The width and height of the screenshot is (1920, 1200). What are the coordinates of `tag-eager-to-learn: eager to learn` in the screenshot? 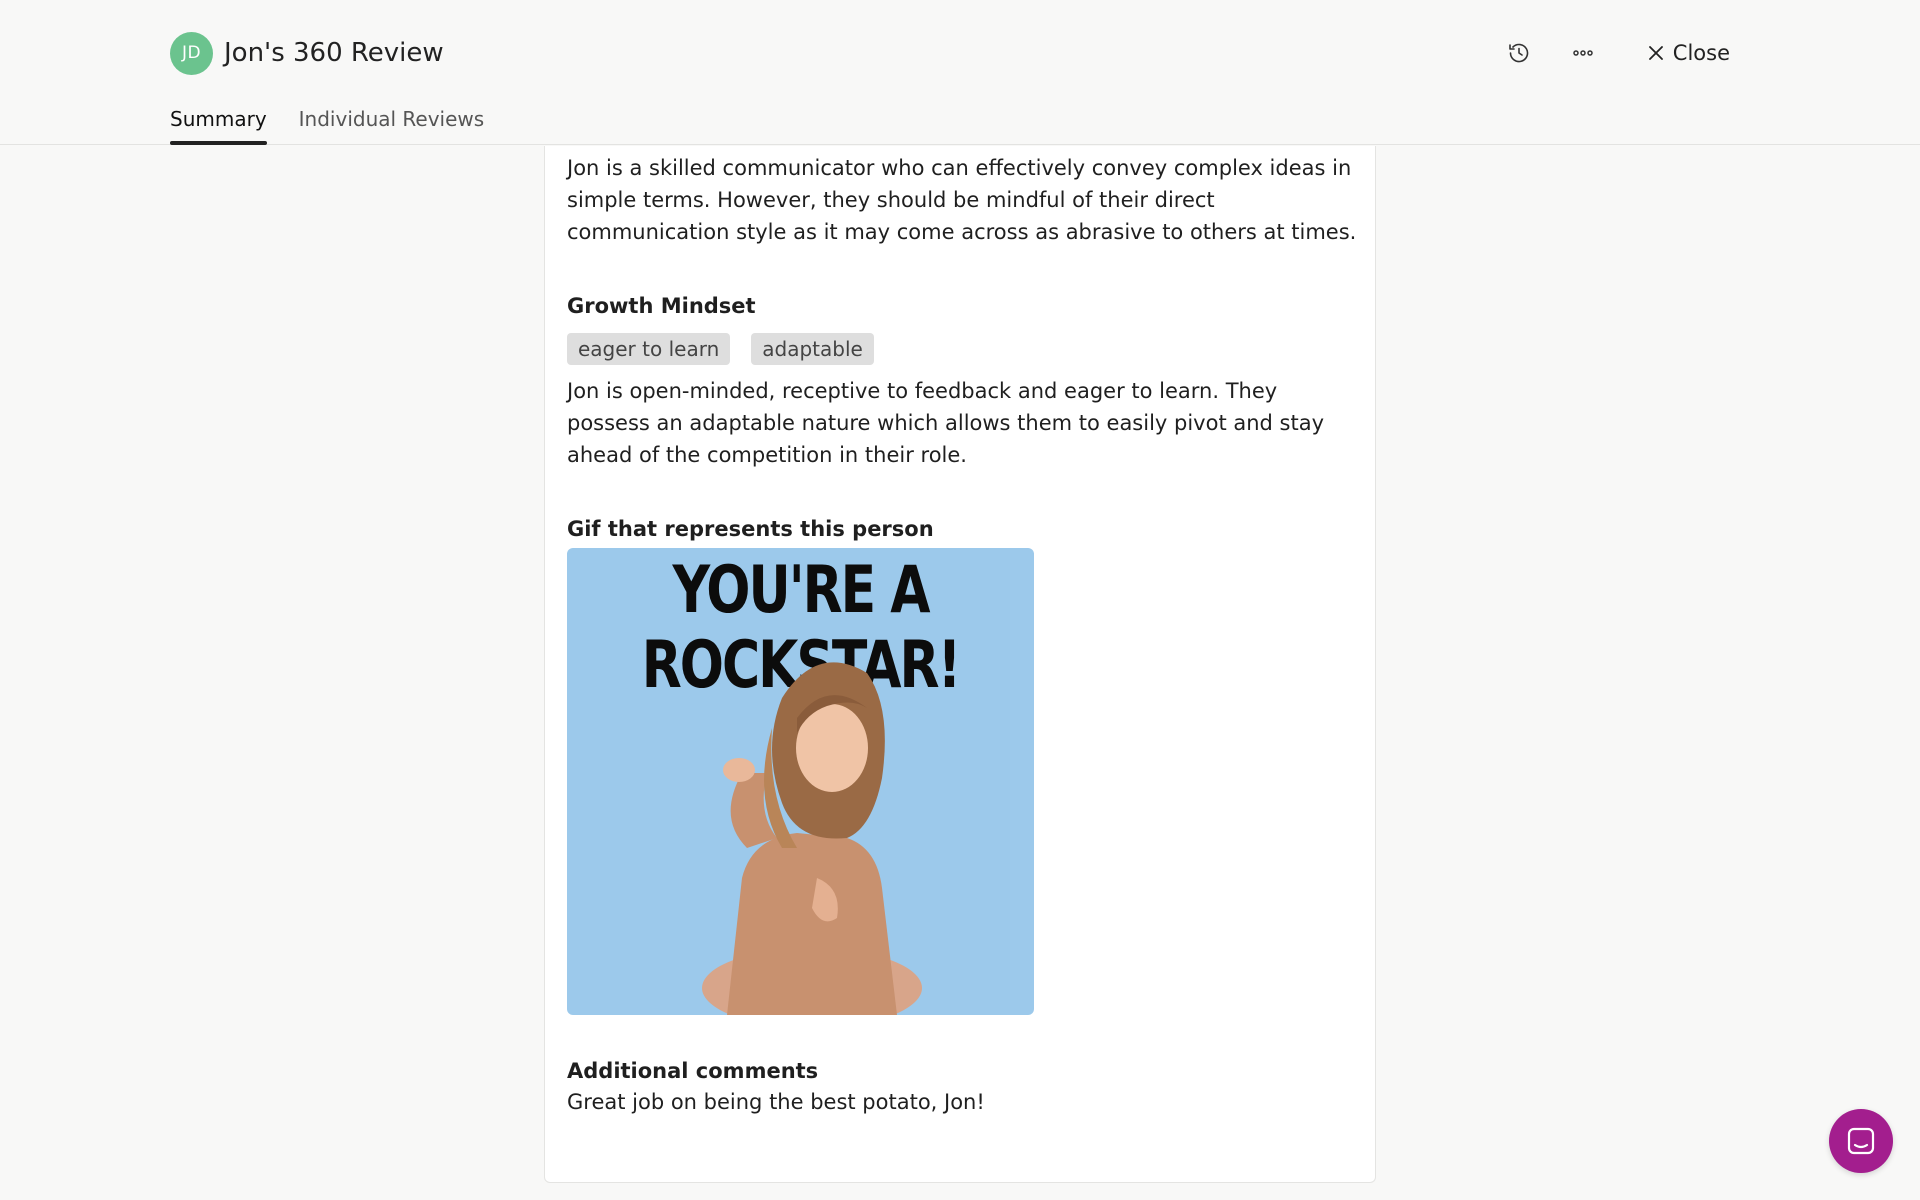 It's located at (649, 349).